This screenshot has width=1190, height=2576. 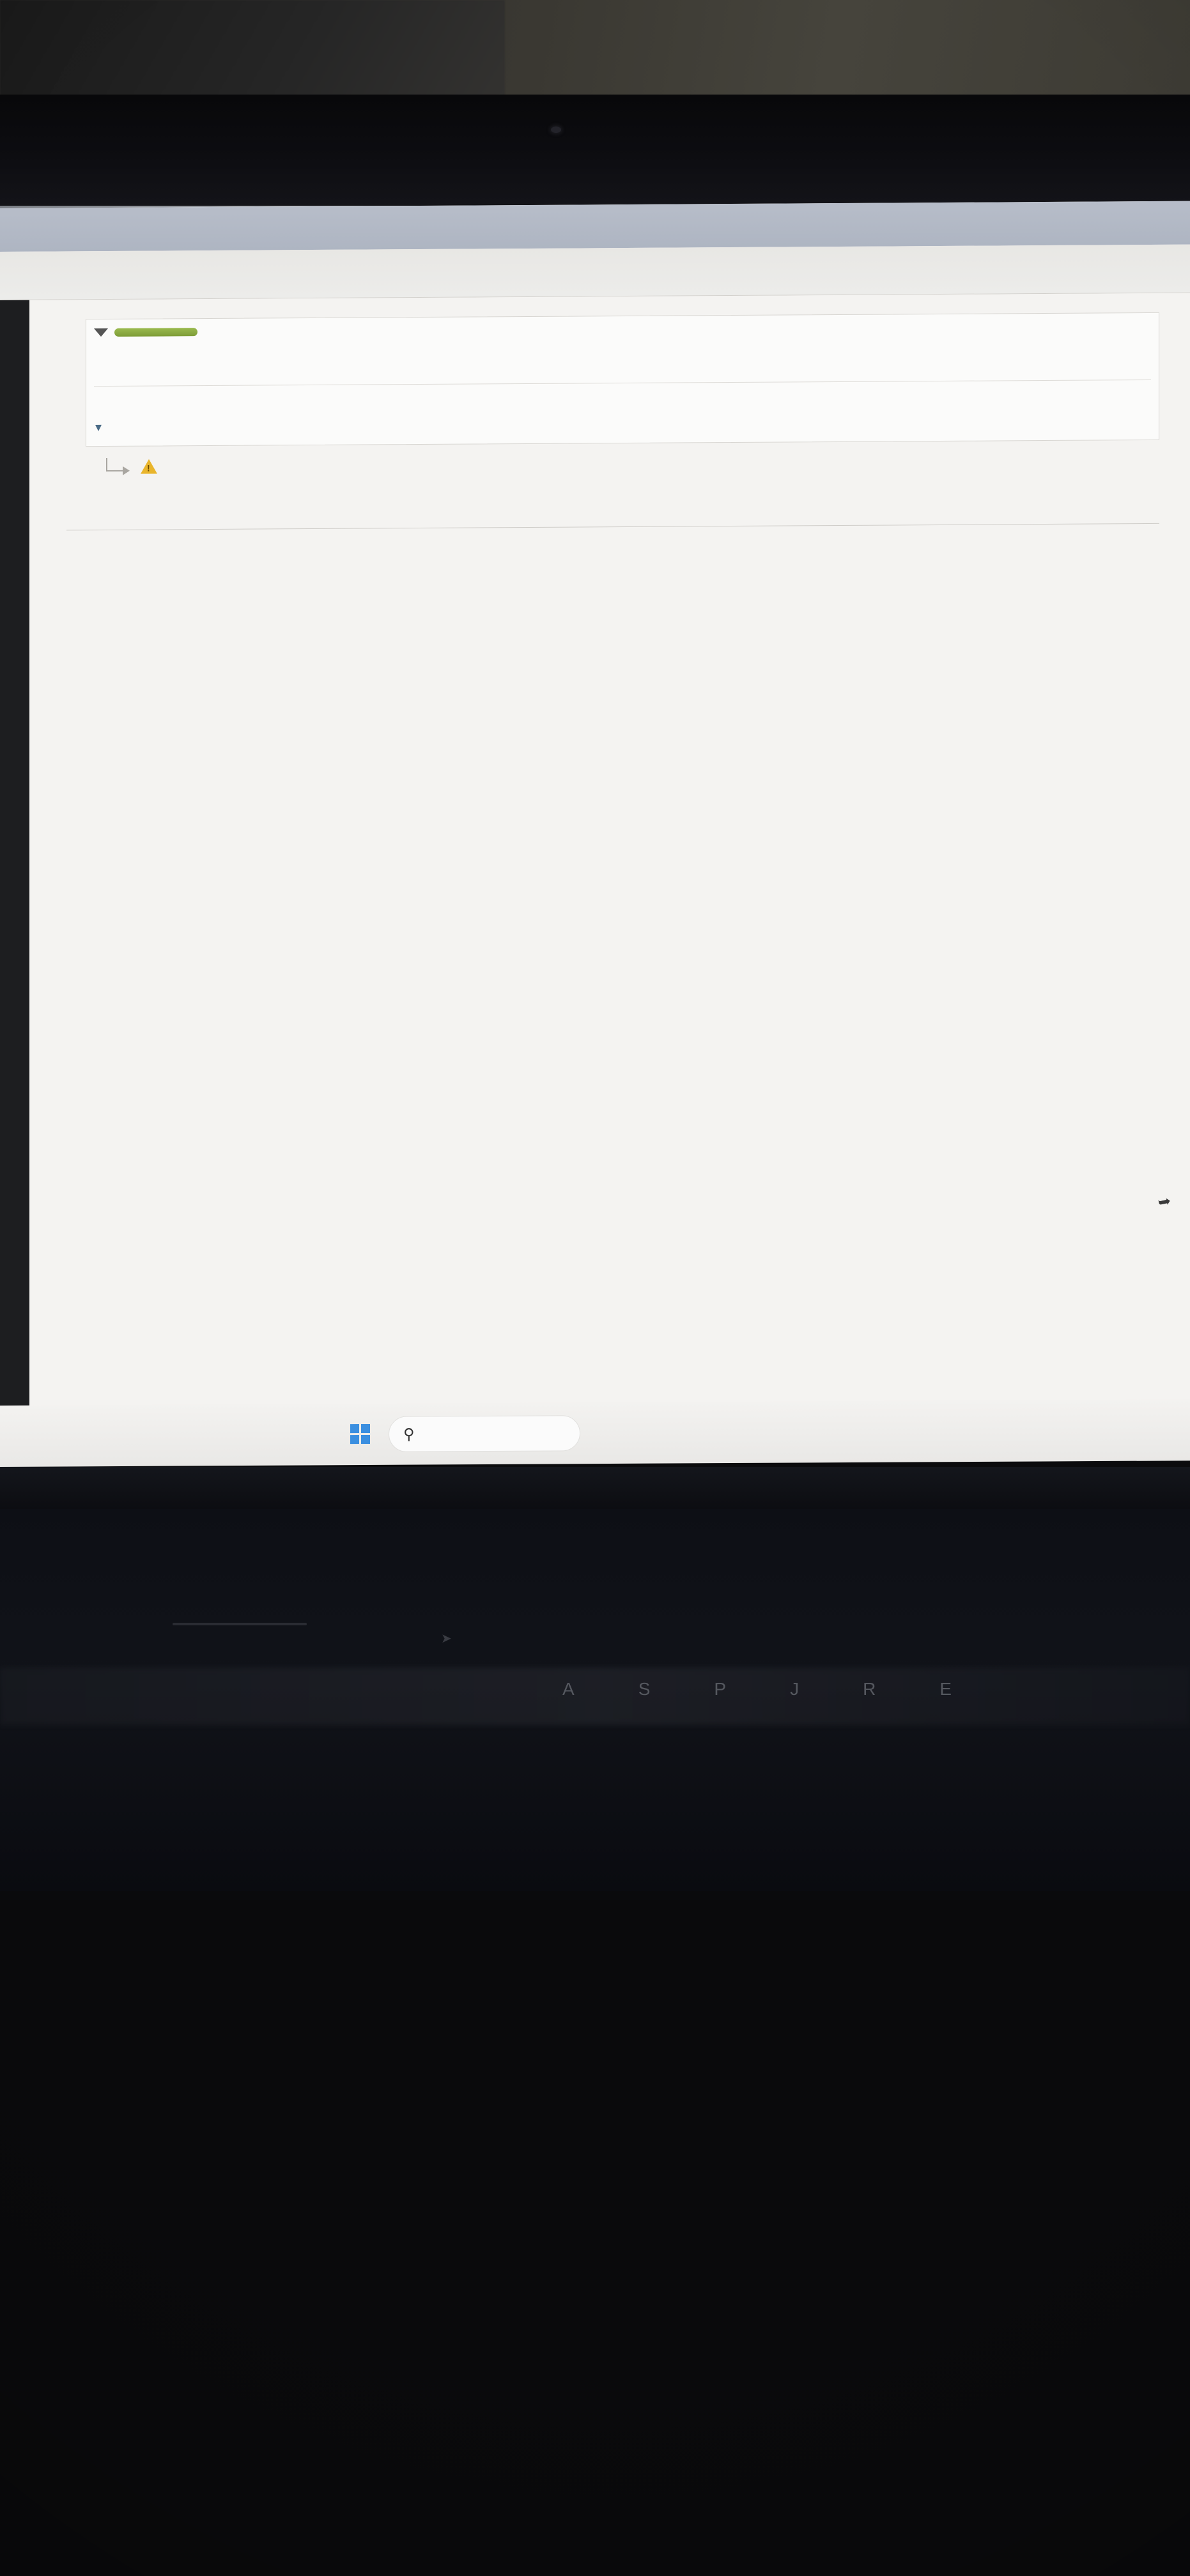 What do you see at coordinates (101, 332) in the screenshot?
I see `caret-down-icon` at bounding box center [101, 332].